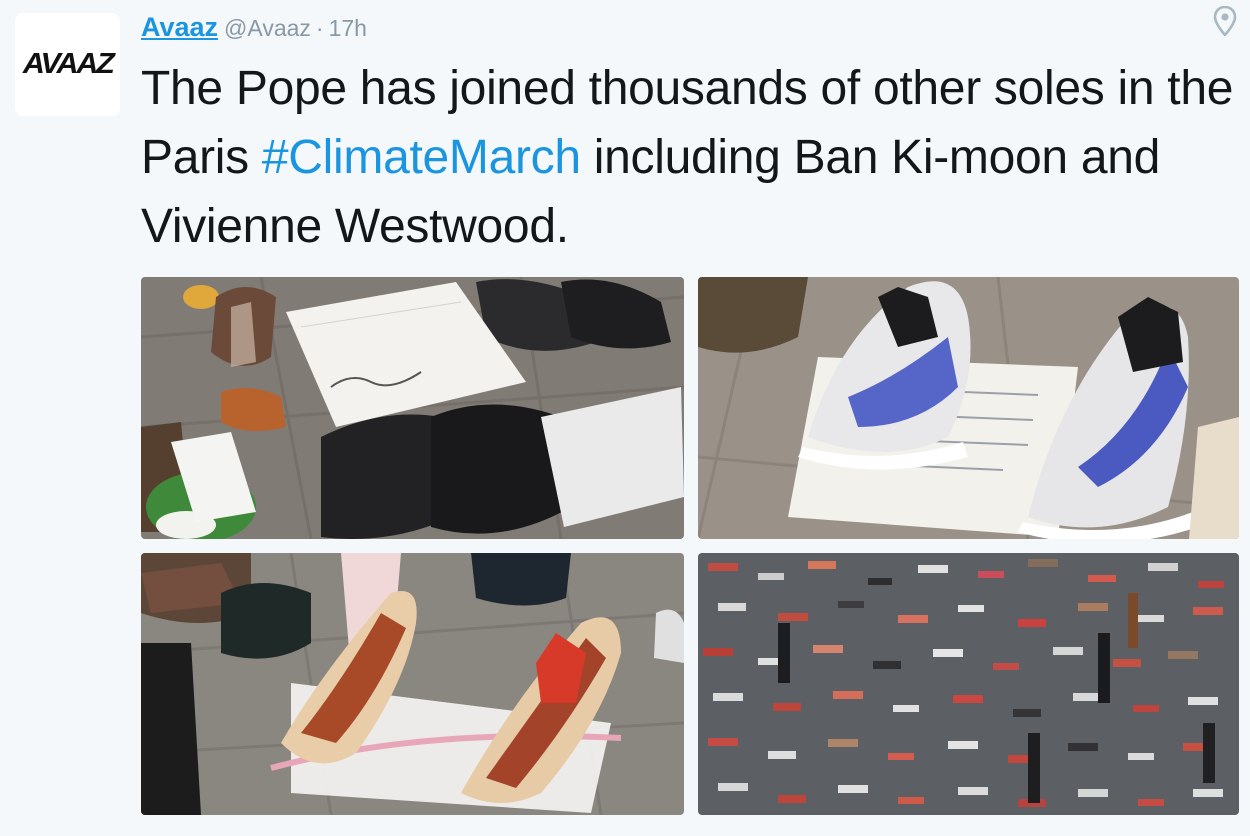 The height and width of the screenshot is (836, 1250). What do you see at coordinates (421, 157) in the screenshot?
I see `hashtag-link: #ClimateMarch` at bounding box center [421, 157].